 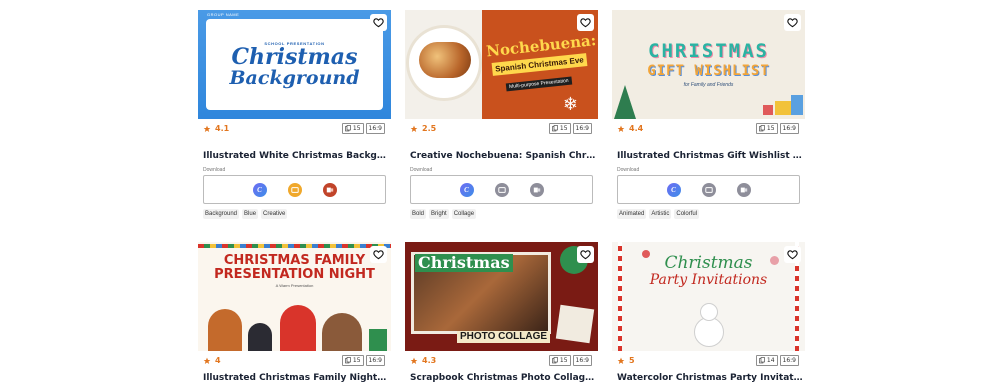 I want to click on template-thumbnail: Christmas Party Invitations, so click(x=708, y=296).